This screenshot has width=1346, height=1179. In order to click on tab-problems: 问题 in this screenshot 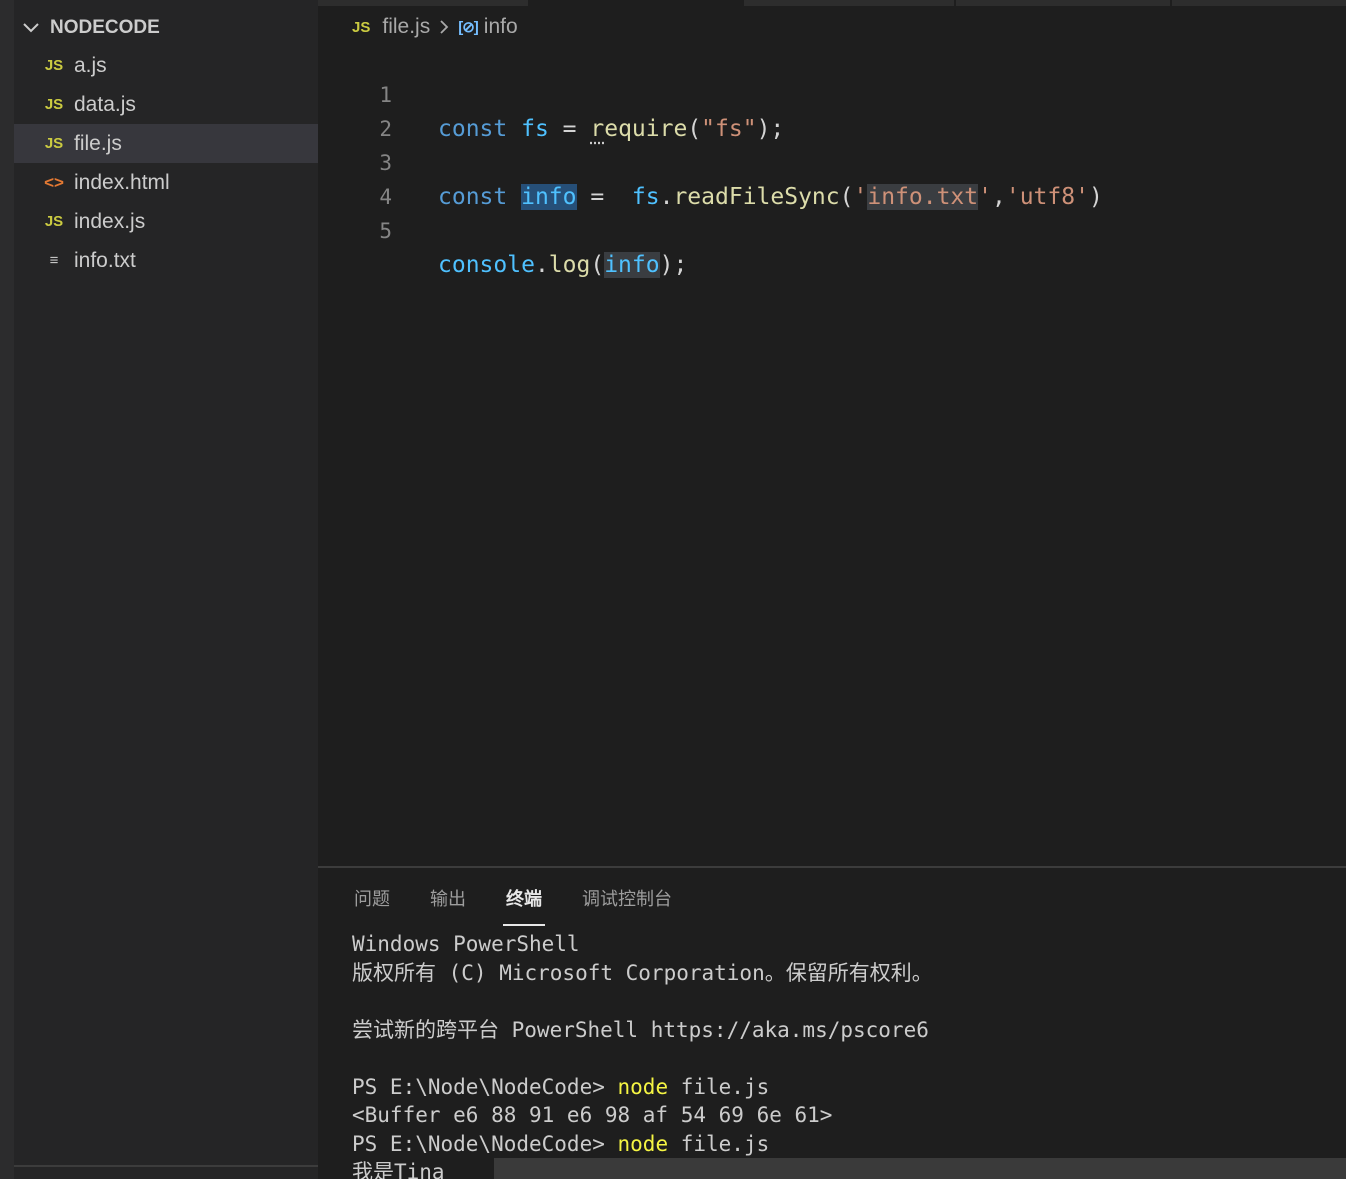, I will do `click(372, 905)`.